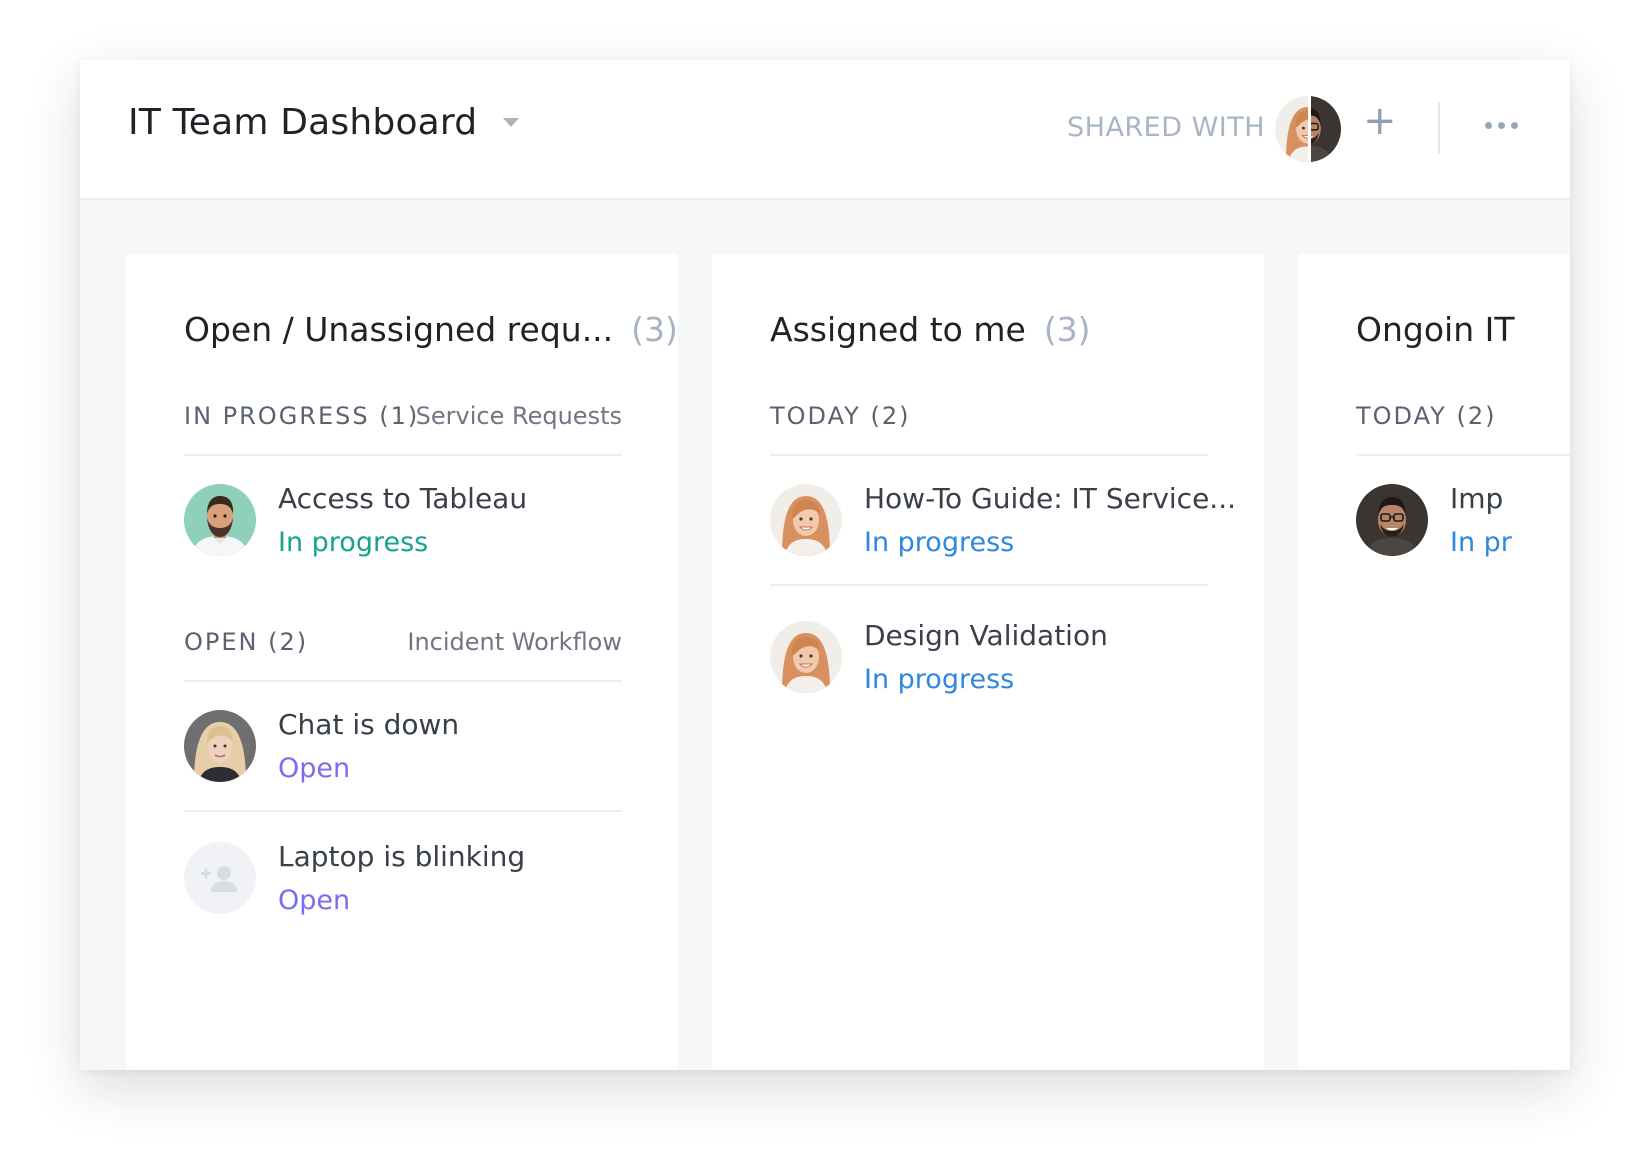 The width and height of the screenshot is (1648, 1166). Describe the element at coordinates (403, 746) in the screenshot. I see `list-item: Chat is down Open` at that location.